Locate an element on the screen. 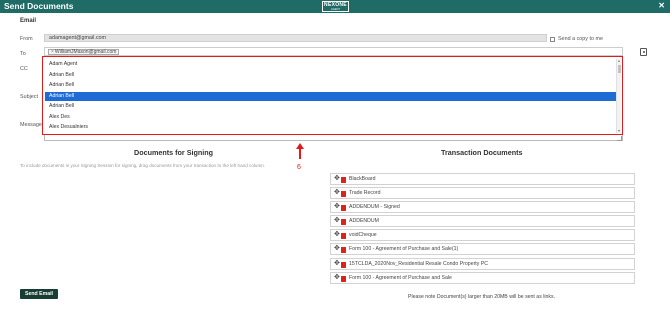  address-book-icon is located at coordinates (643, 52).